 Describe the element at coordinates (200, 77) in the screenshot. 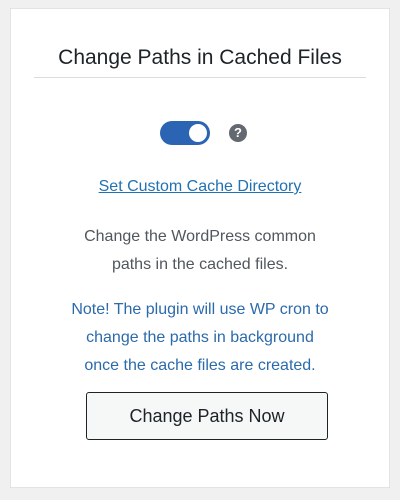

I see `title-divider` at that location.